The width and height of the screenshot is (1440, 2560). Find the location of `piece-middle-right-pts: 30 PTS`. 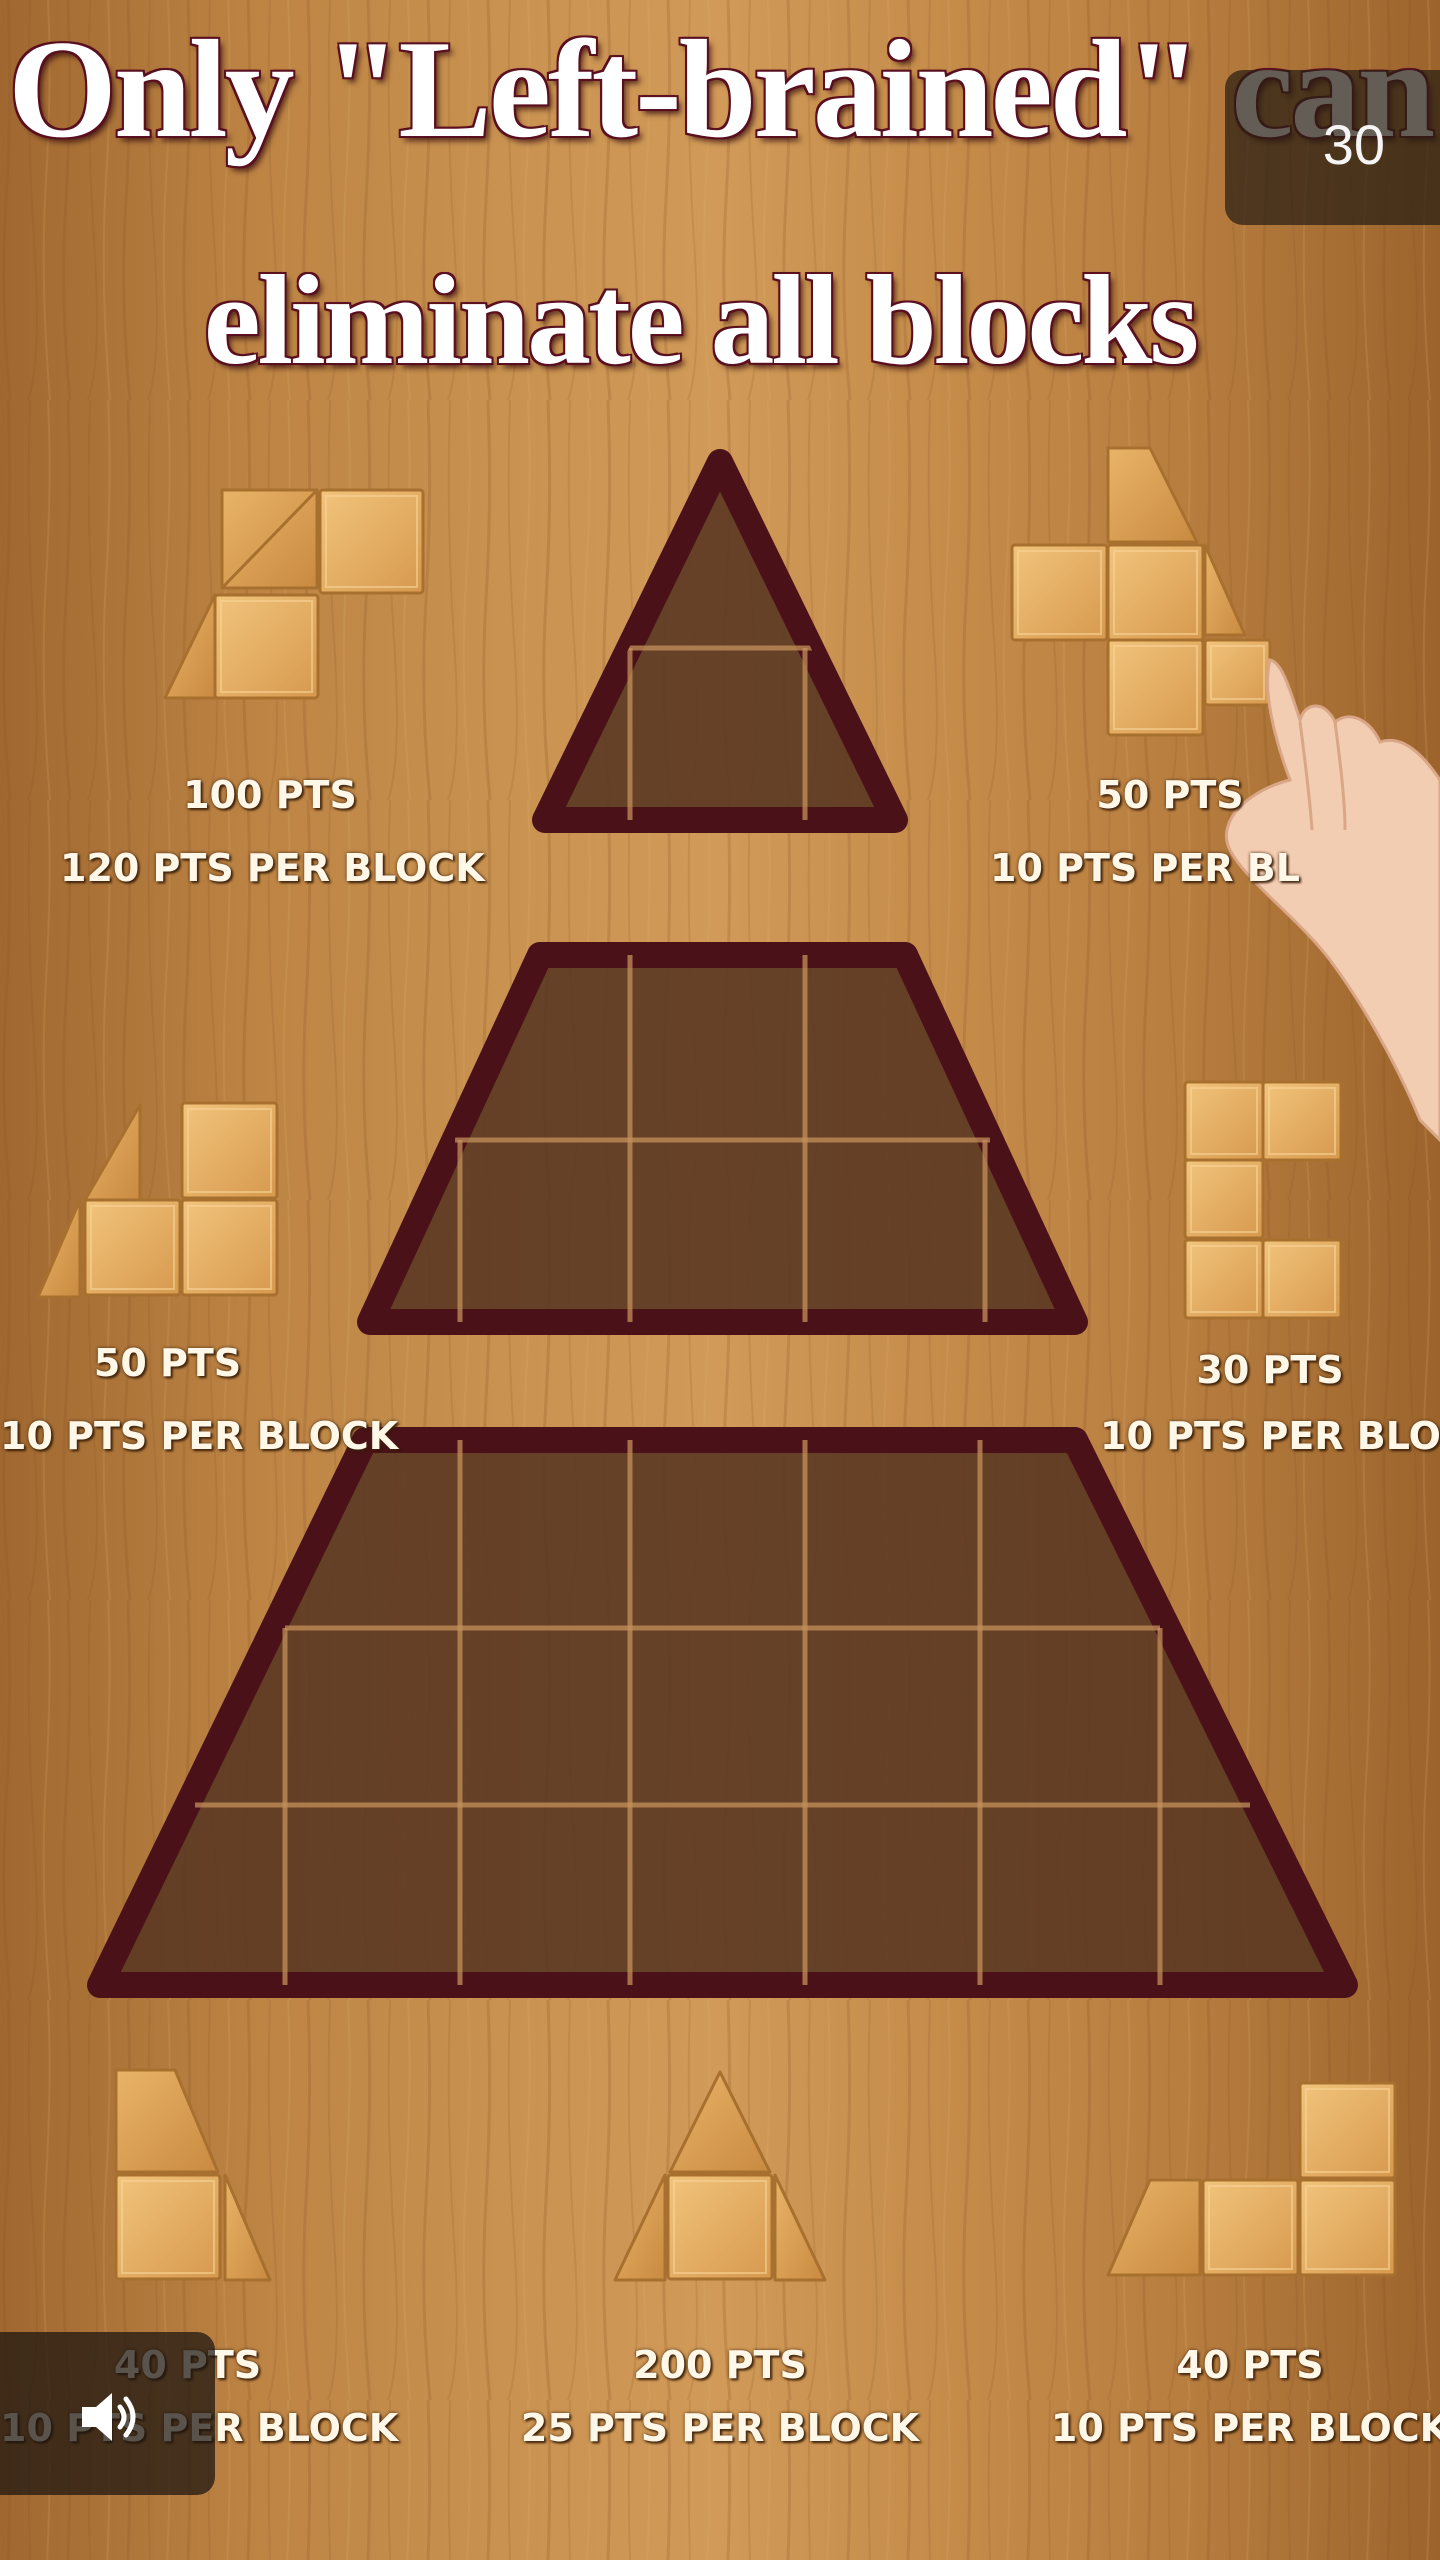

piece-middle-right-pts: 30 PTS is located at coordinates (1270, 1370).